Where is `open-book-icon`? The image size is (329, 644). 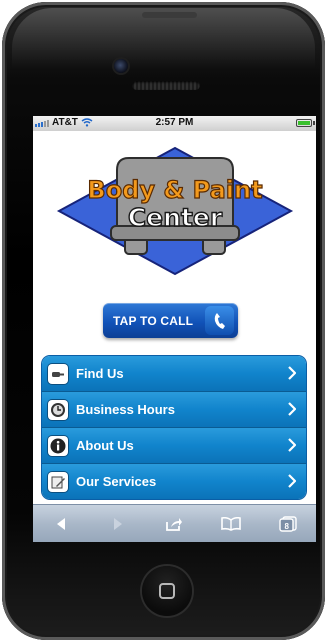 open-book-icon is located at coordinates (231, 524).